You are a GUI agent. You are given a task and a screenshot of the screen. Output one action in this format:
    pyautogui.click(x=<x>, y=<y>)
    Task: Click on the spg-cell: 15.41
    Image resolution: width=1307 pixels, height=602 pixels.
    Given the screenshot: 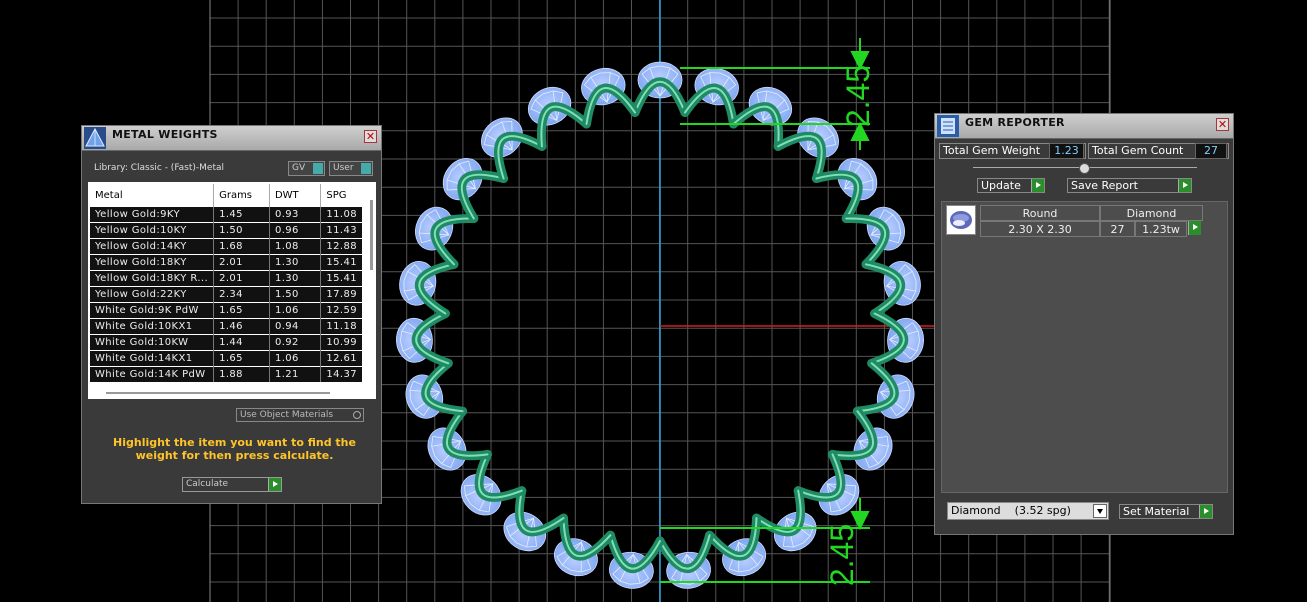 What is the action you would take?
    pyautogui.click(x=341, y=262)
    